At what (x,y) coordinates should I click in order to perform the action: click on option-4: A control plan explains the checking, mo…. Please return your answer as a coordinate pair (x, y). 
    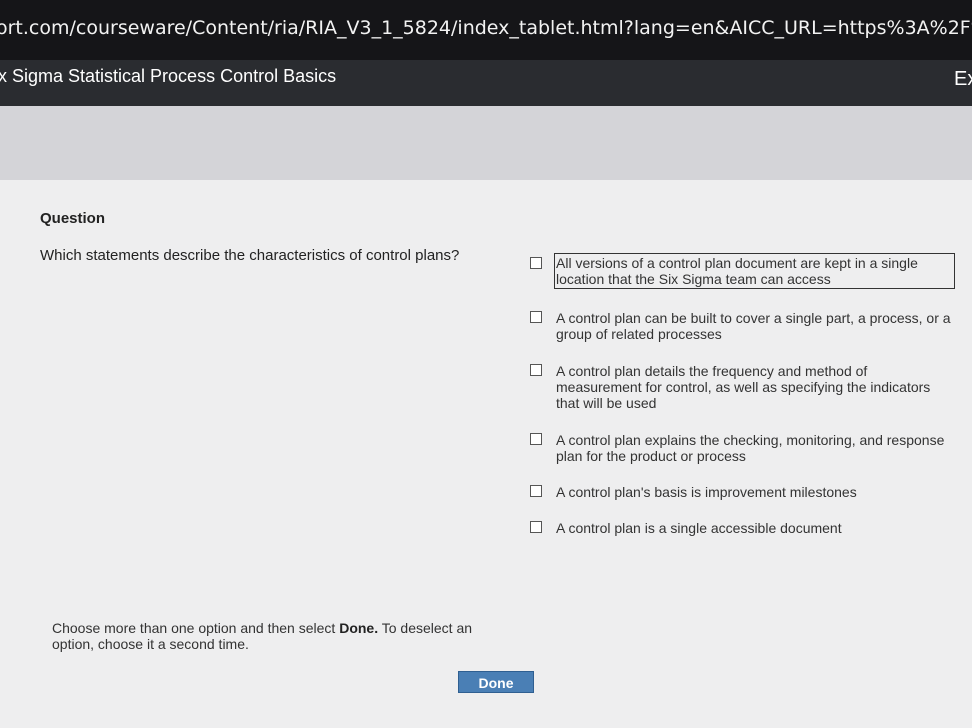
    Looking at the image, I should click on (742, 448).